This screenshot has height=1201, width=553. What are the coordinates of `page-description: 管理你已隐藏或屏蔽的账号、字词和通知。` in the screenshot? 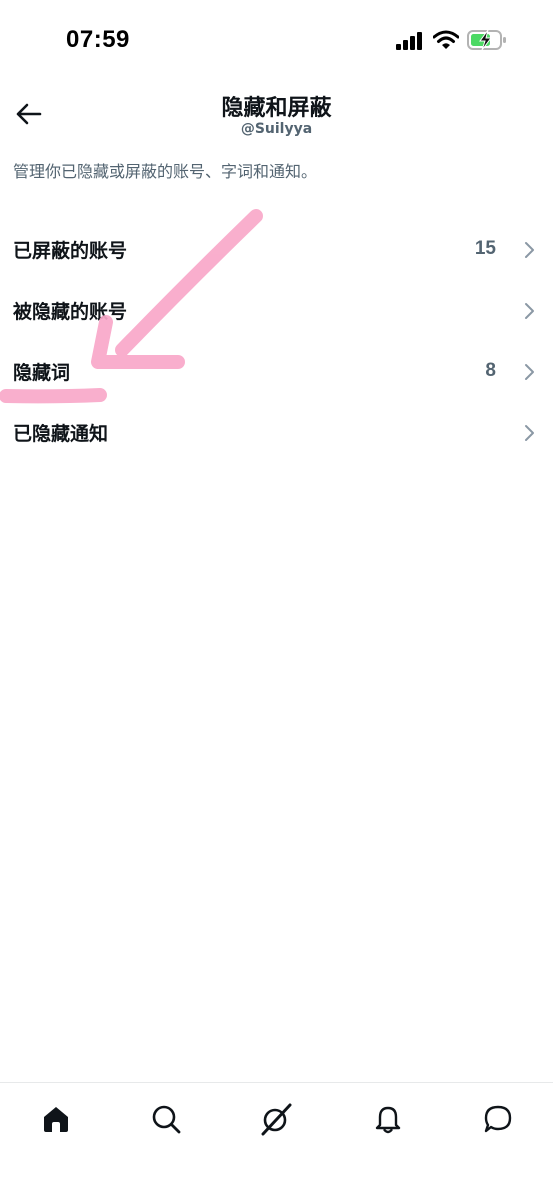 It's located at (165, 171).